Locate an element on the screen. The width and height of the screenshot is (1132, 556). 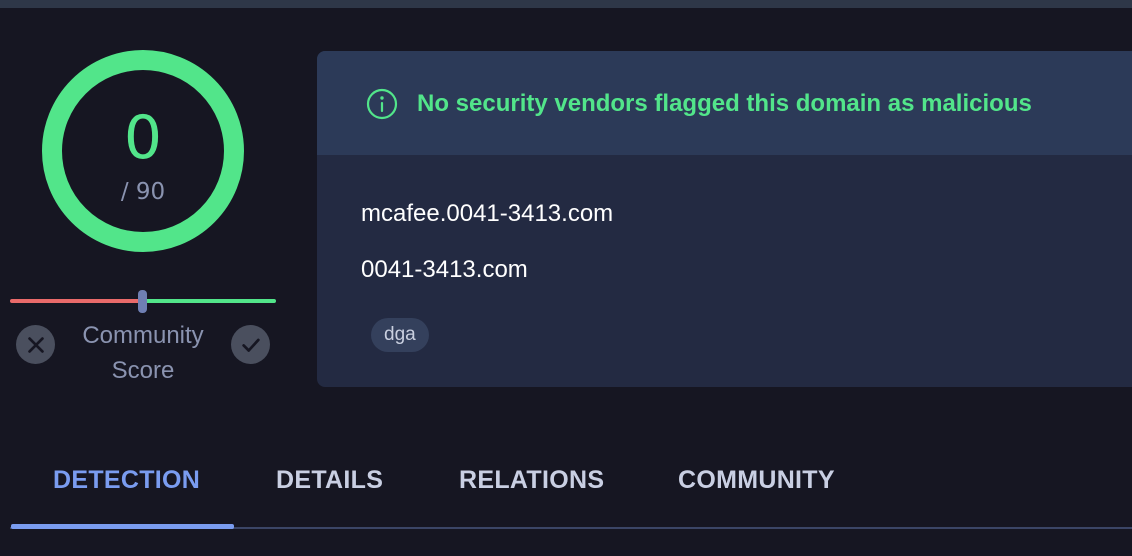
community-slider-negative is located at coordinates (76, 301).